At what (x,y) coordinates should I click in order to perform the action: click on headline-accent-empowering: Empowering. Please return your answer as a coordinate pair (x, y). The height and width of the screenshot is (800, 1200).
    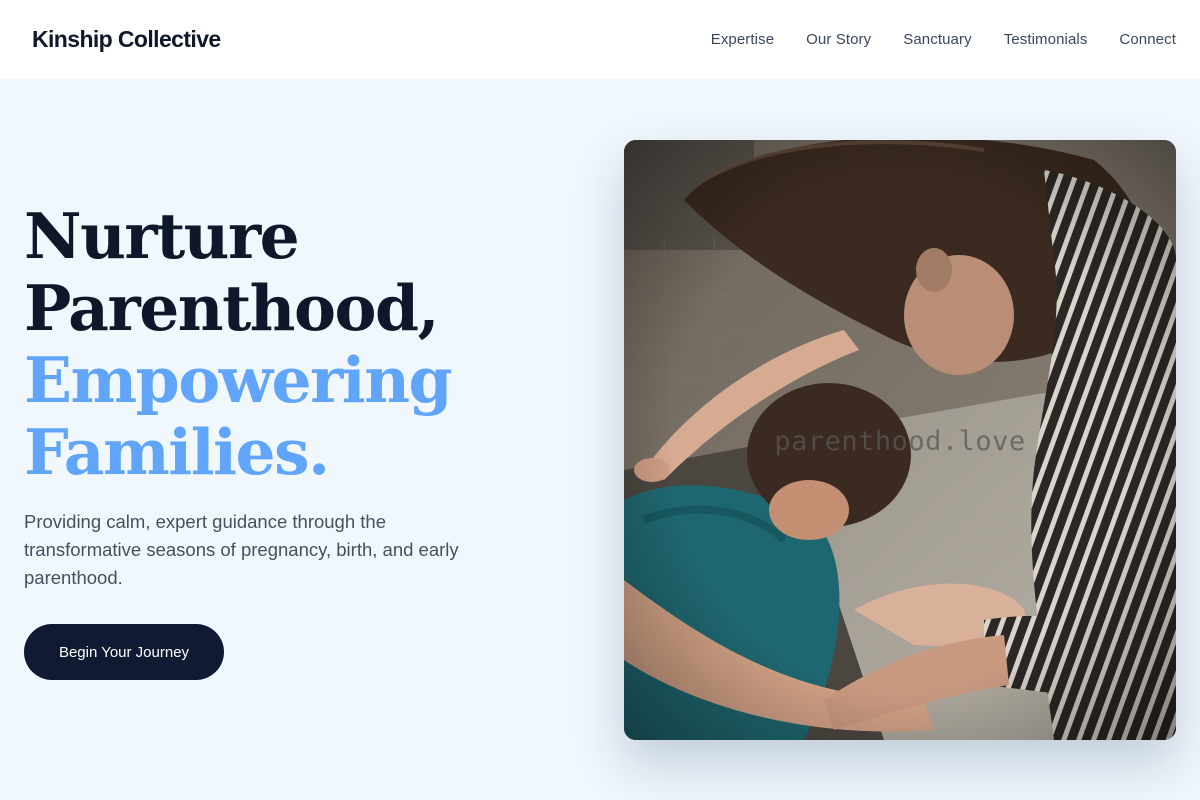
    Looking at the image, I should click on (238, 380).